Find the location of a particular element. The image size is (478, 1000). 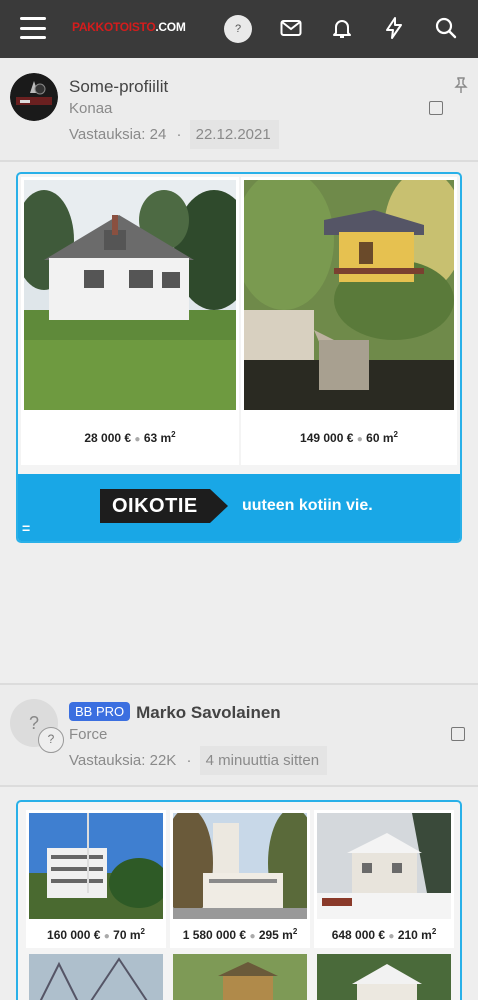

thread-forum: Konaa is located at coordinates (90, 108).